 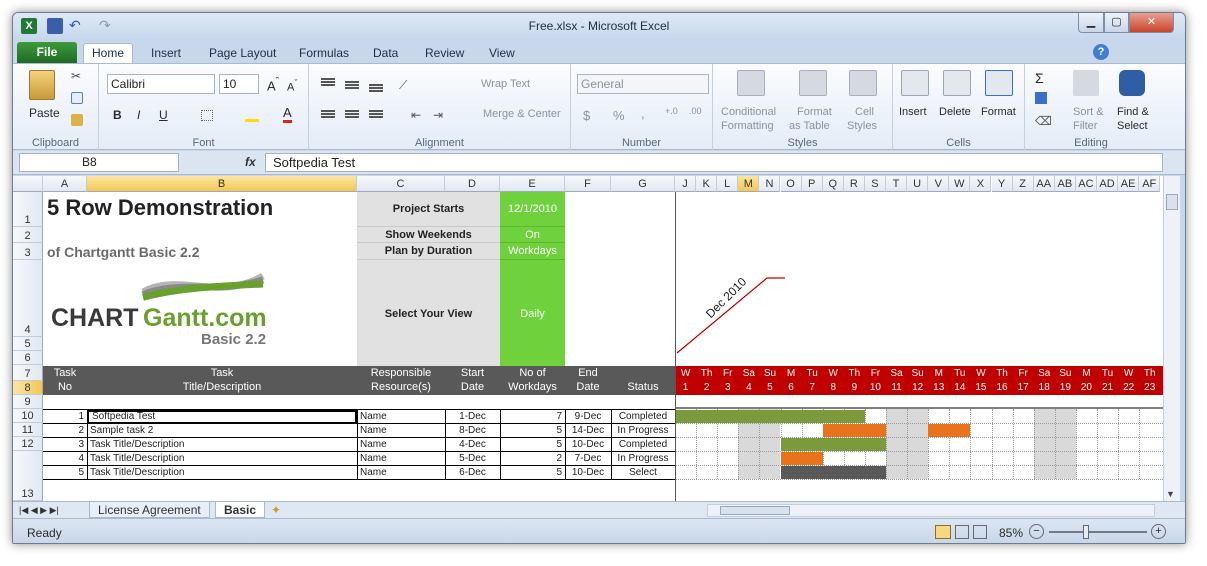 I want to click on number-format-select: General, so click(x=643, y=84).